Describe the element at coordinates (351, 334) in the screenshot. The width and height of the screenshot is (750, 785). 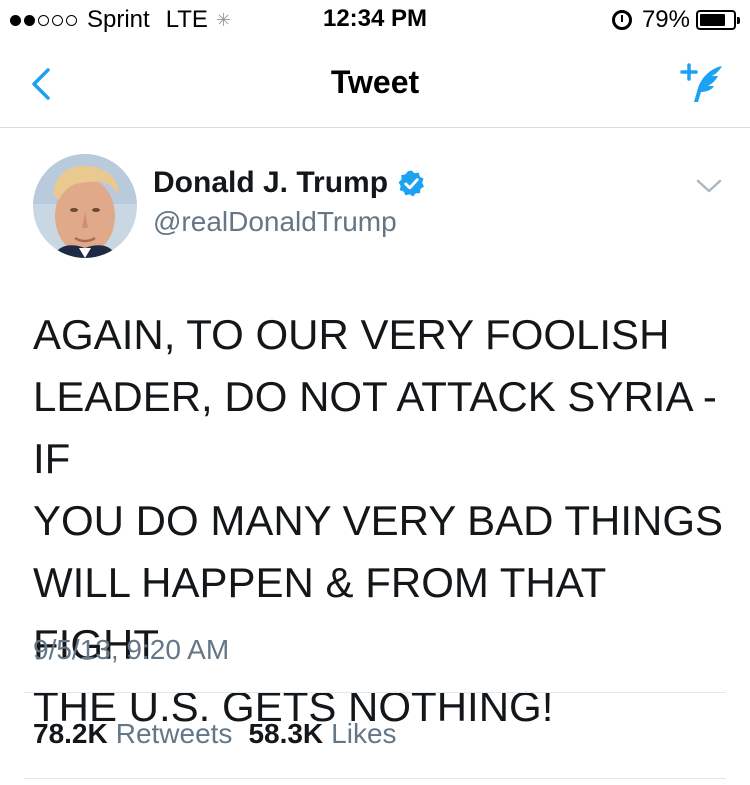
I see `tweet-text-line: AGAIN, TO OUR VERY FOOLISH` at that location.